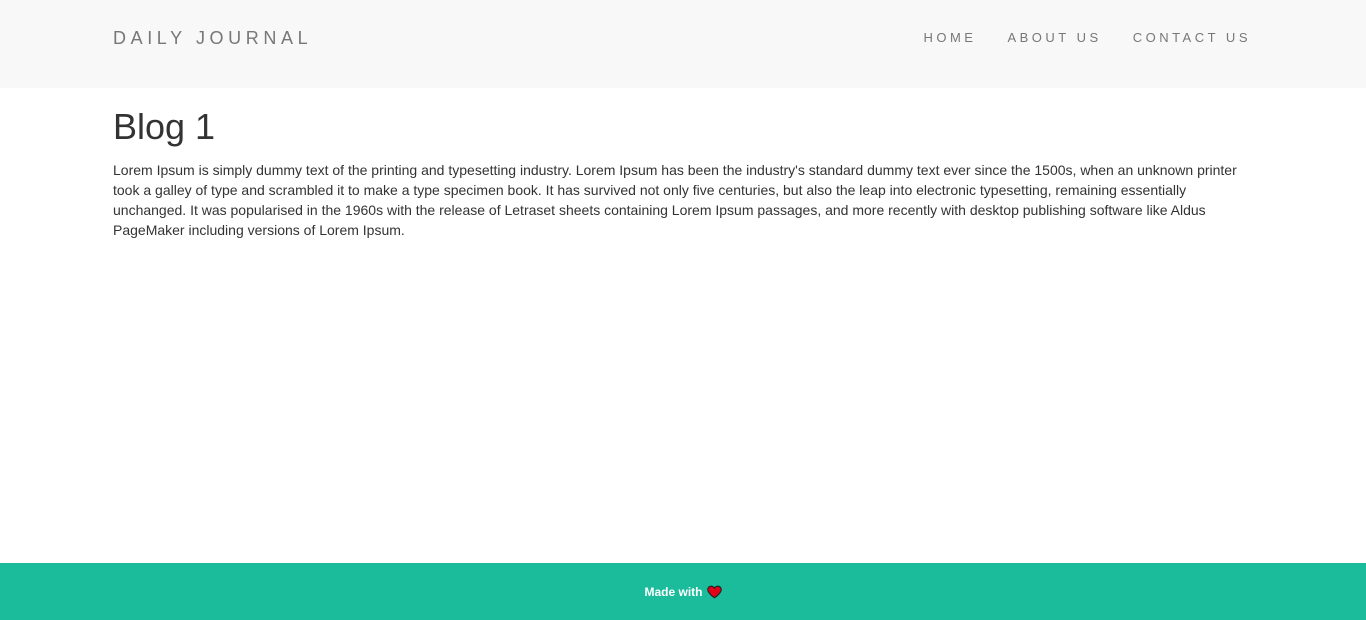 The width and height of the screenshot is (1366, 620). I want to click on navbar: DAILY JOURNAL HOME ABOUT US CONTACT US, so click(683, 44).